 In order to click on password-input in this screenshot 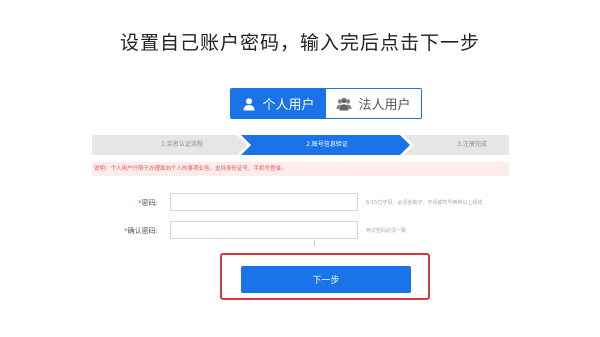, I will do `click(264, 202)`.